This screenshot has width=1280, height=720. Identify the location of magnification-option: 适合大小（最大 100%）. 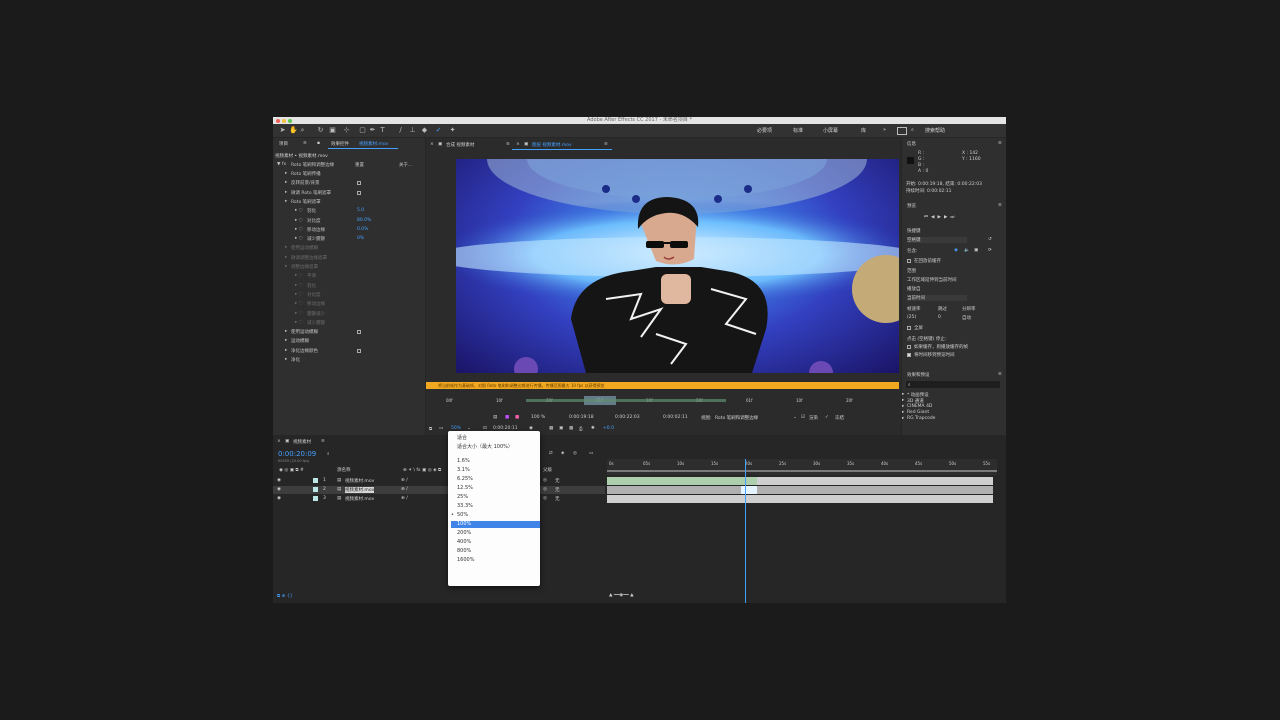
(485, 446).